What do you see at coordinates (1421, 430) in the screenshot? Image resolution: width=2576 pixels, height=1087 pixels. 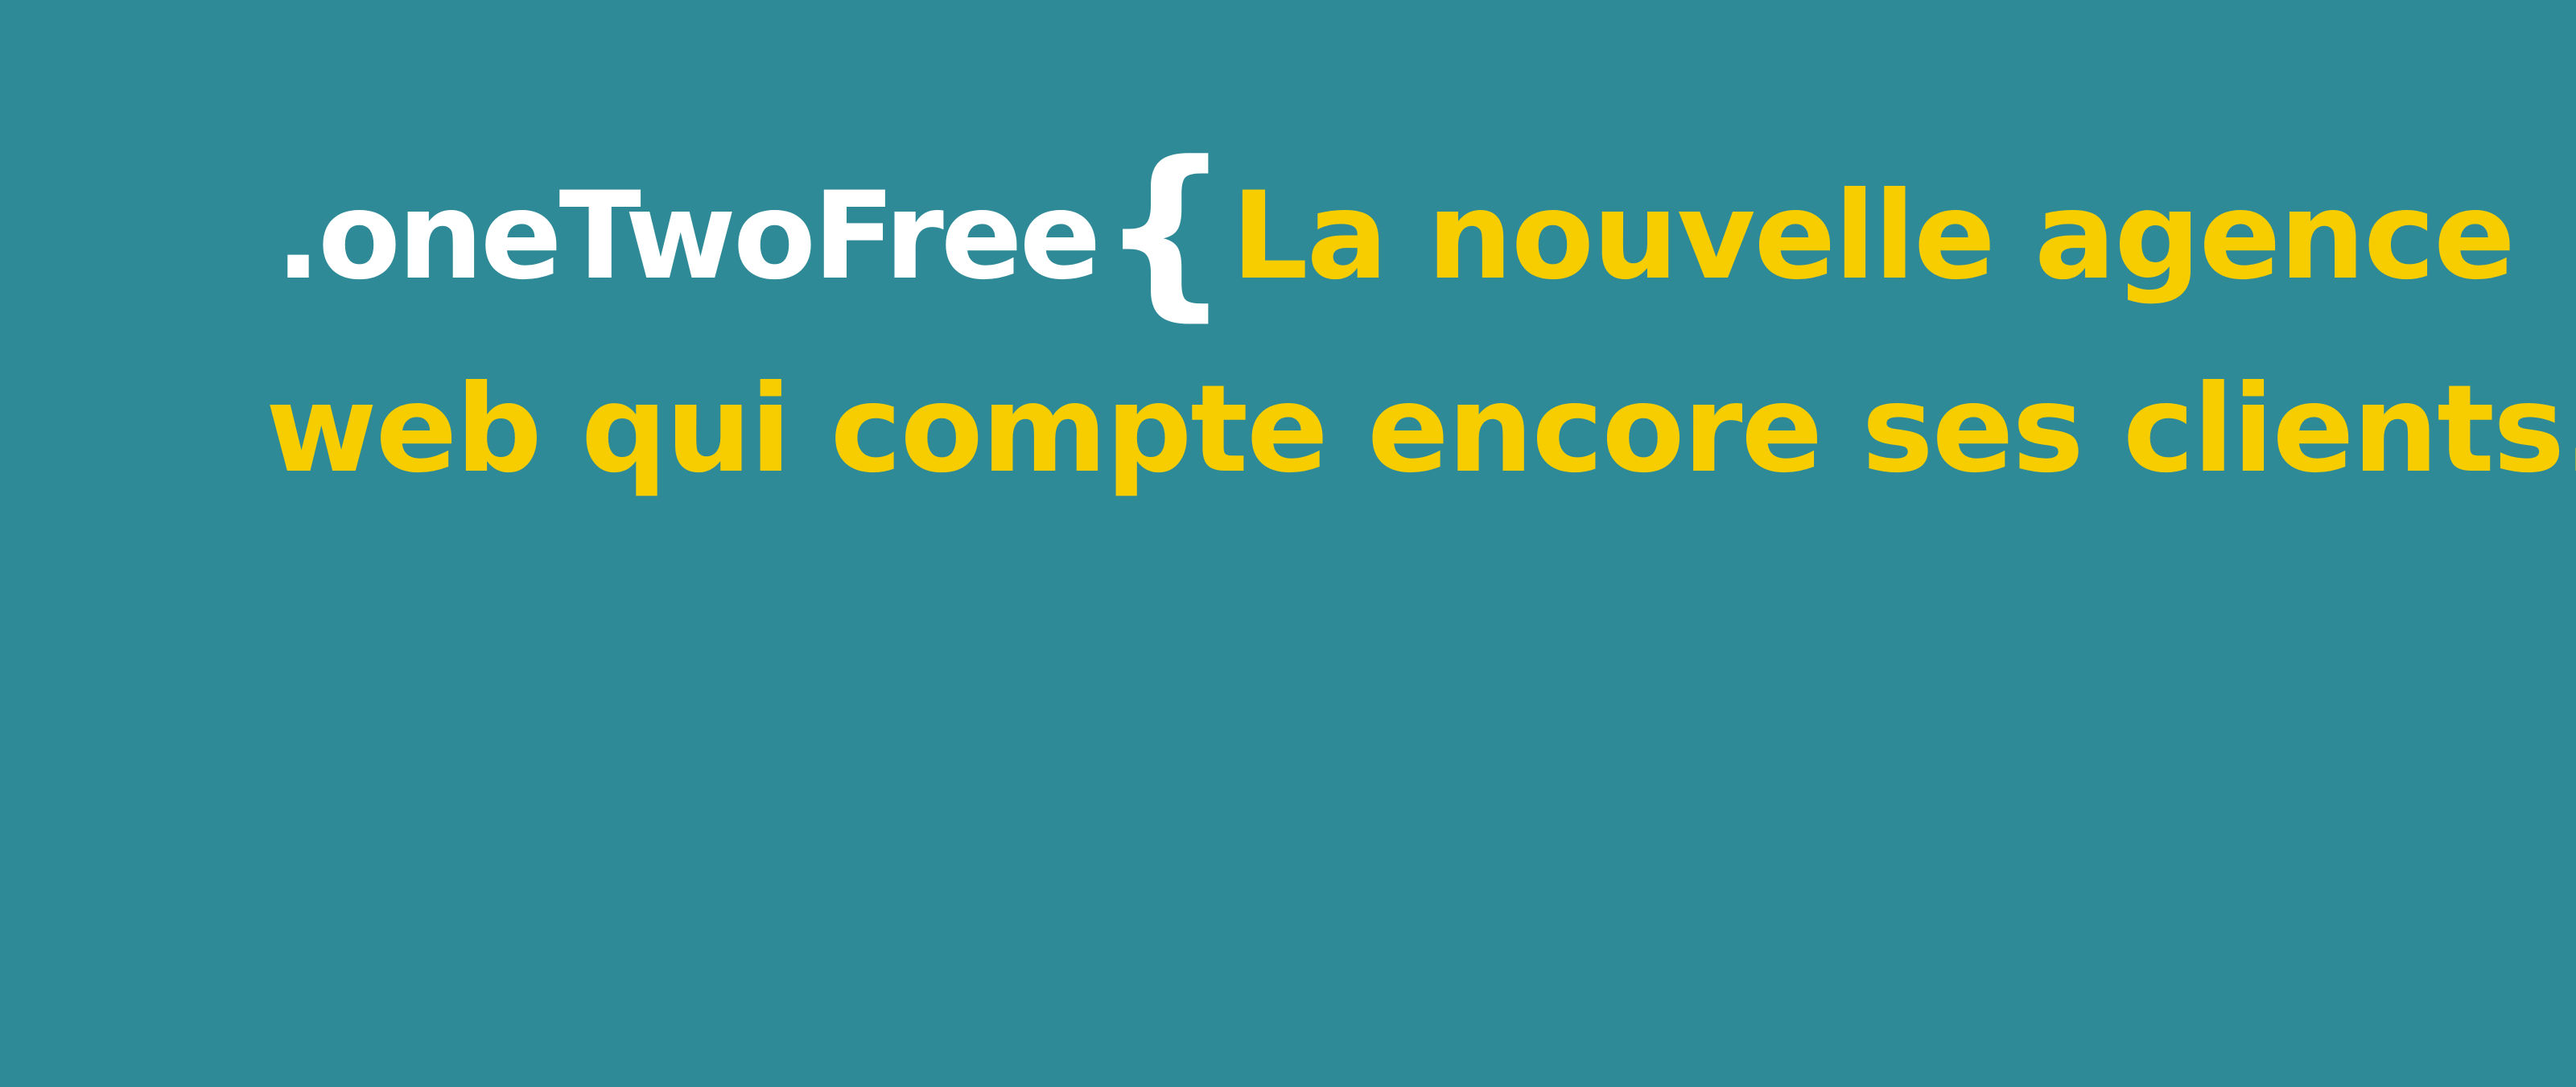 I see `tagline-line-2: web qui compte encore ses clients.` at bounding box center [1421, 430].